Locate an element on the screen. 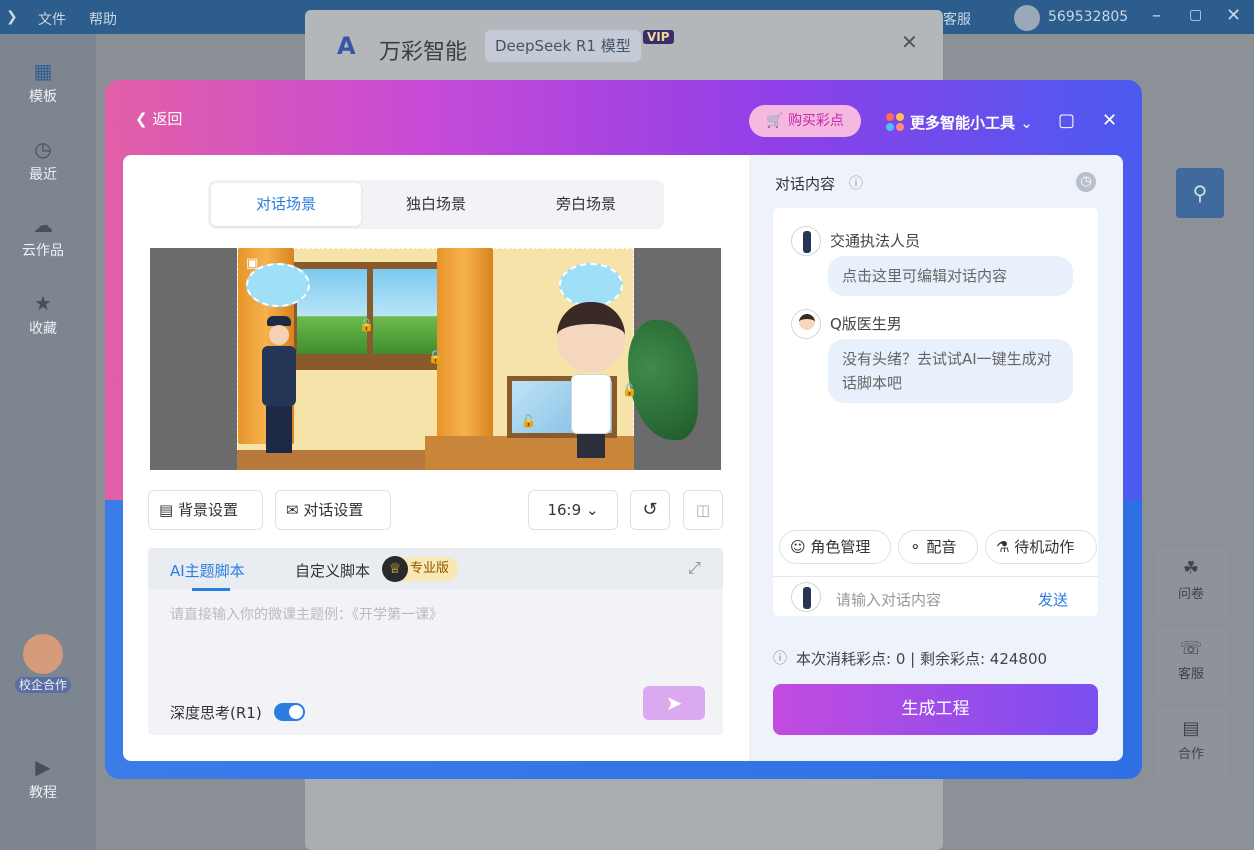  chevron-left-icon: ❮ is located at coordinates (141, 119).